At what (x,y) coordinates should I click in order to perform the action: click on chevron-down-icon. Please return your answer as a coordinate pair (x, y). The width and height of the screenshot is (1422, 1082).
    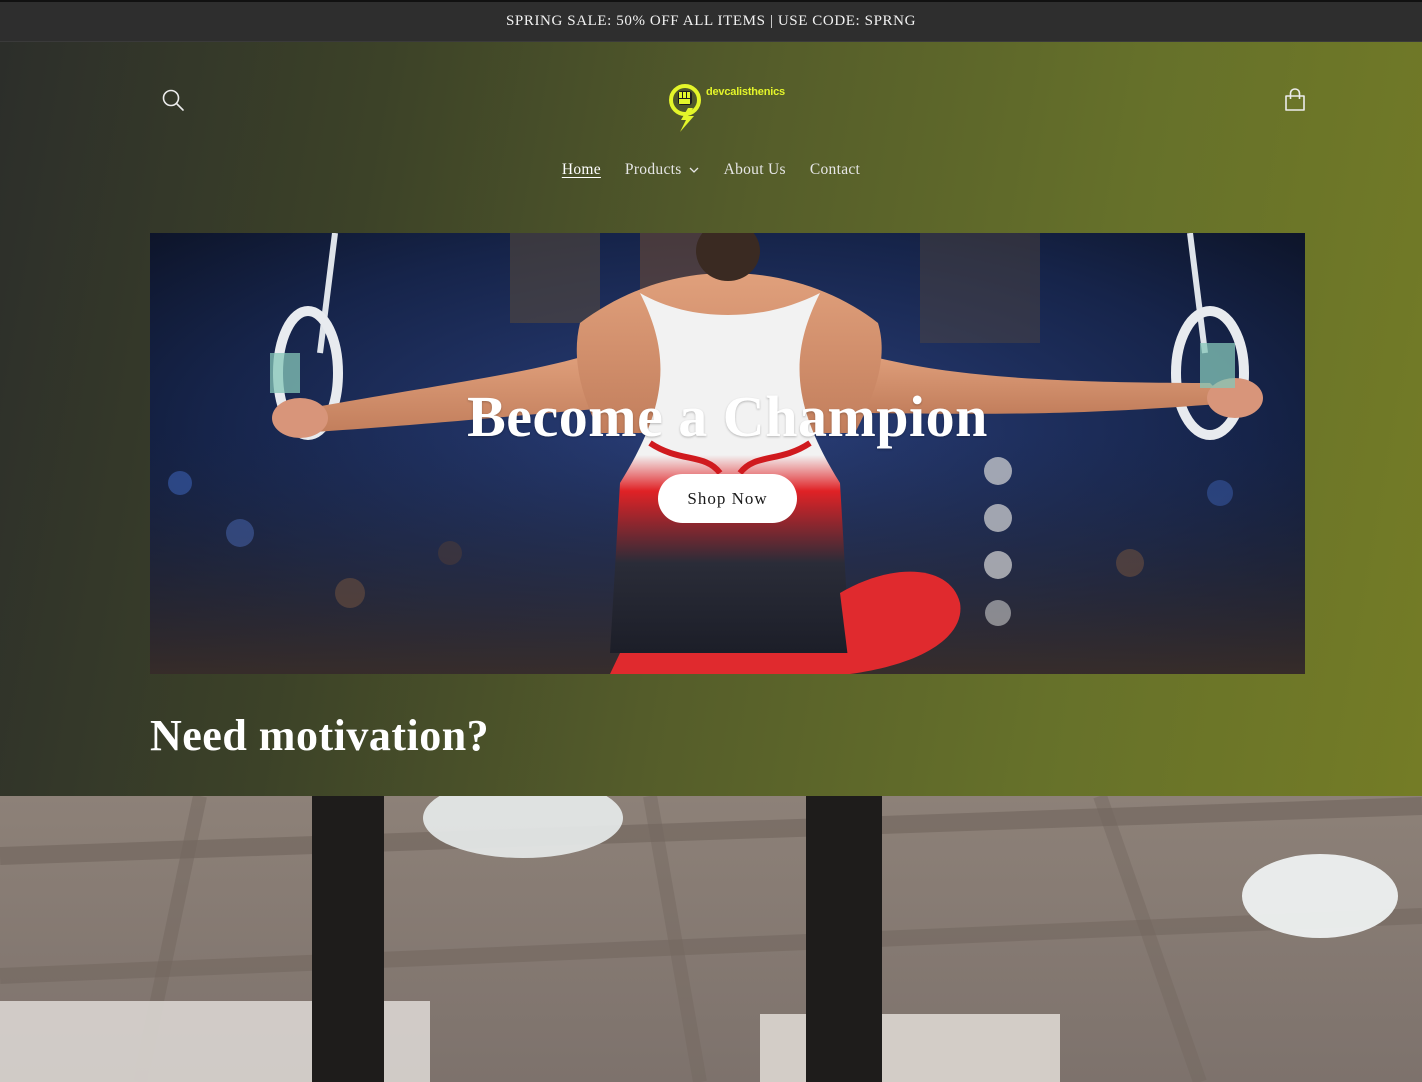
    Looking at the image, I should click on (694, 170).